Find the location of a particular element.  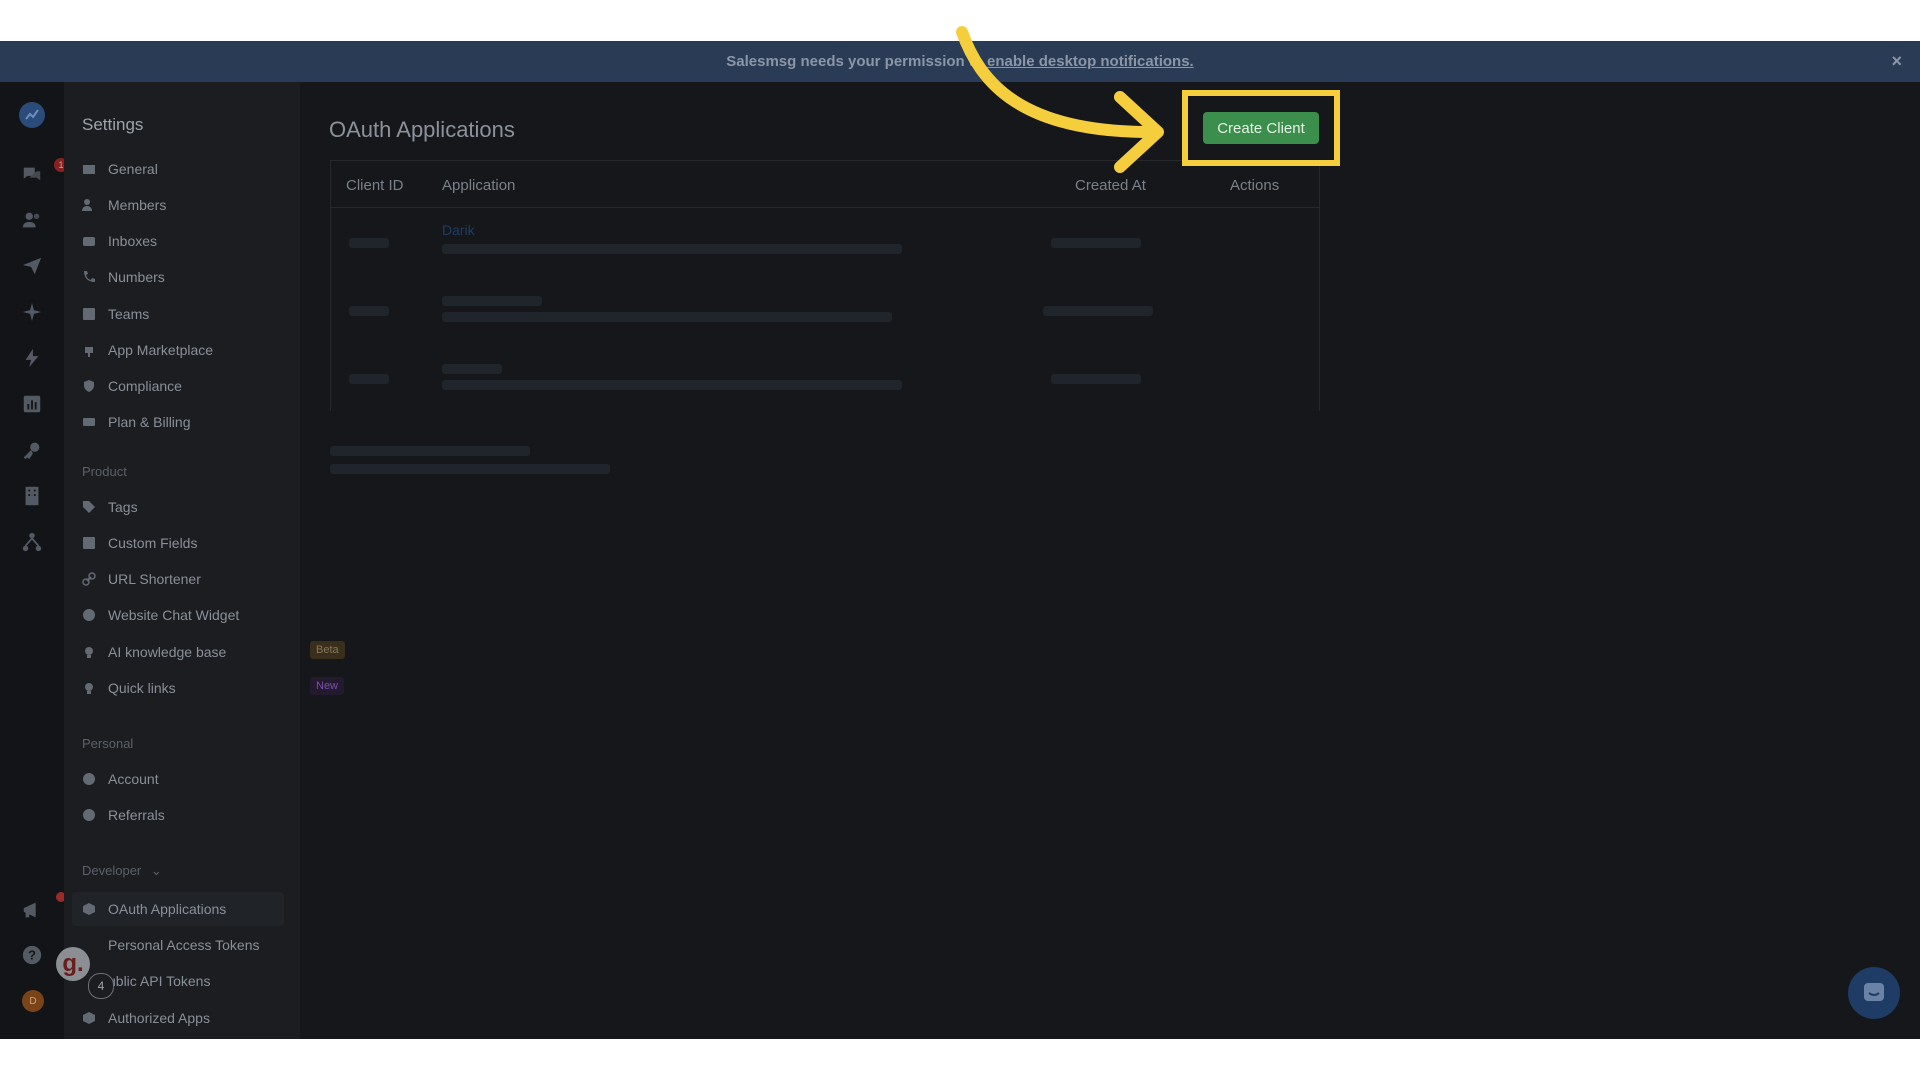

sidebar-item-inboxes: Inboxes is located at coordinates (119, 241).